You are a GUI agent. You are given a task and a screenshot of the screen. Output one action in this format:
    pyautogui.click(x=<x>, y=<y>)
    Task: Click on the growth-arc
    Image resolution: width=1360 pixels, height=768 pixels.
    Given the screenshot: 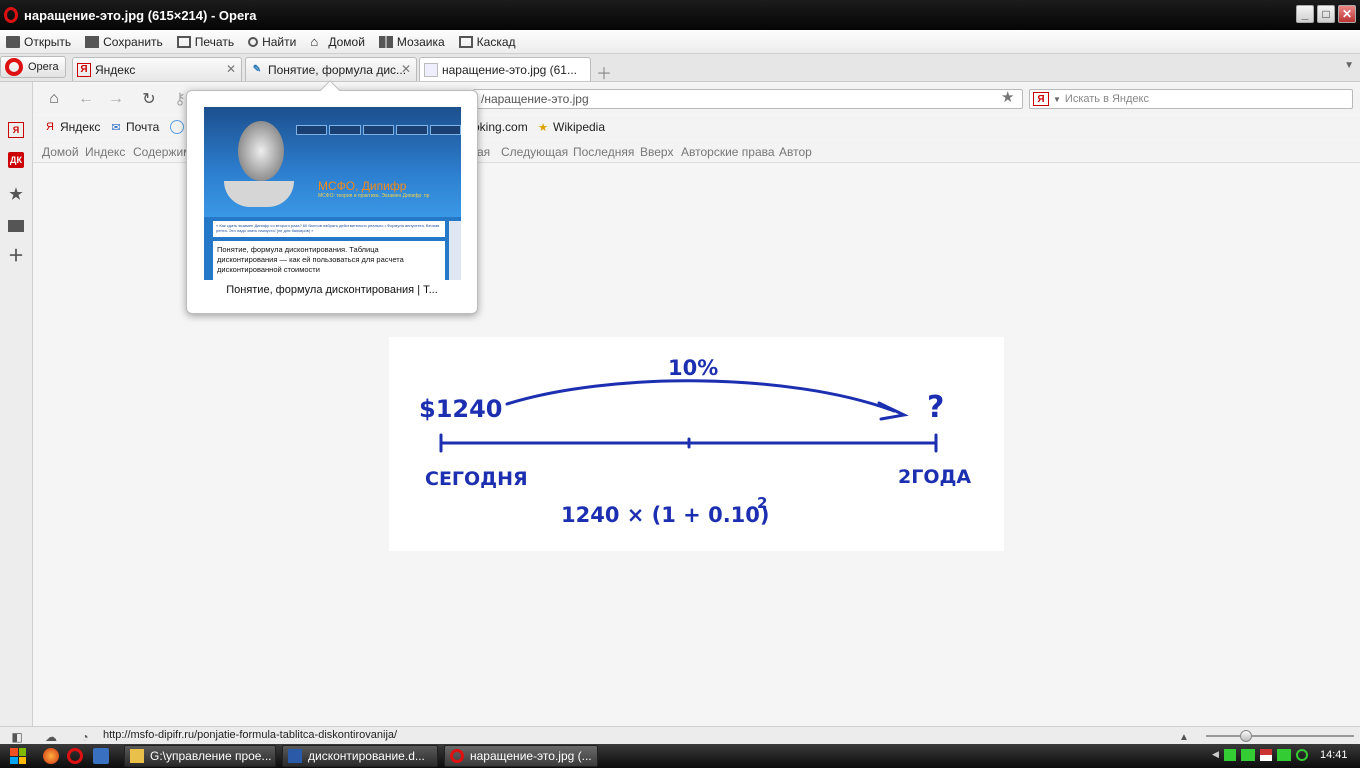 What is the action you would take?
    pyautogui.click(x=700, y=396)
    